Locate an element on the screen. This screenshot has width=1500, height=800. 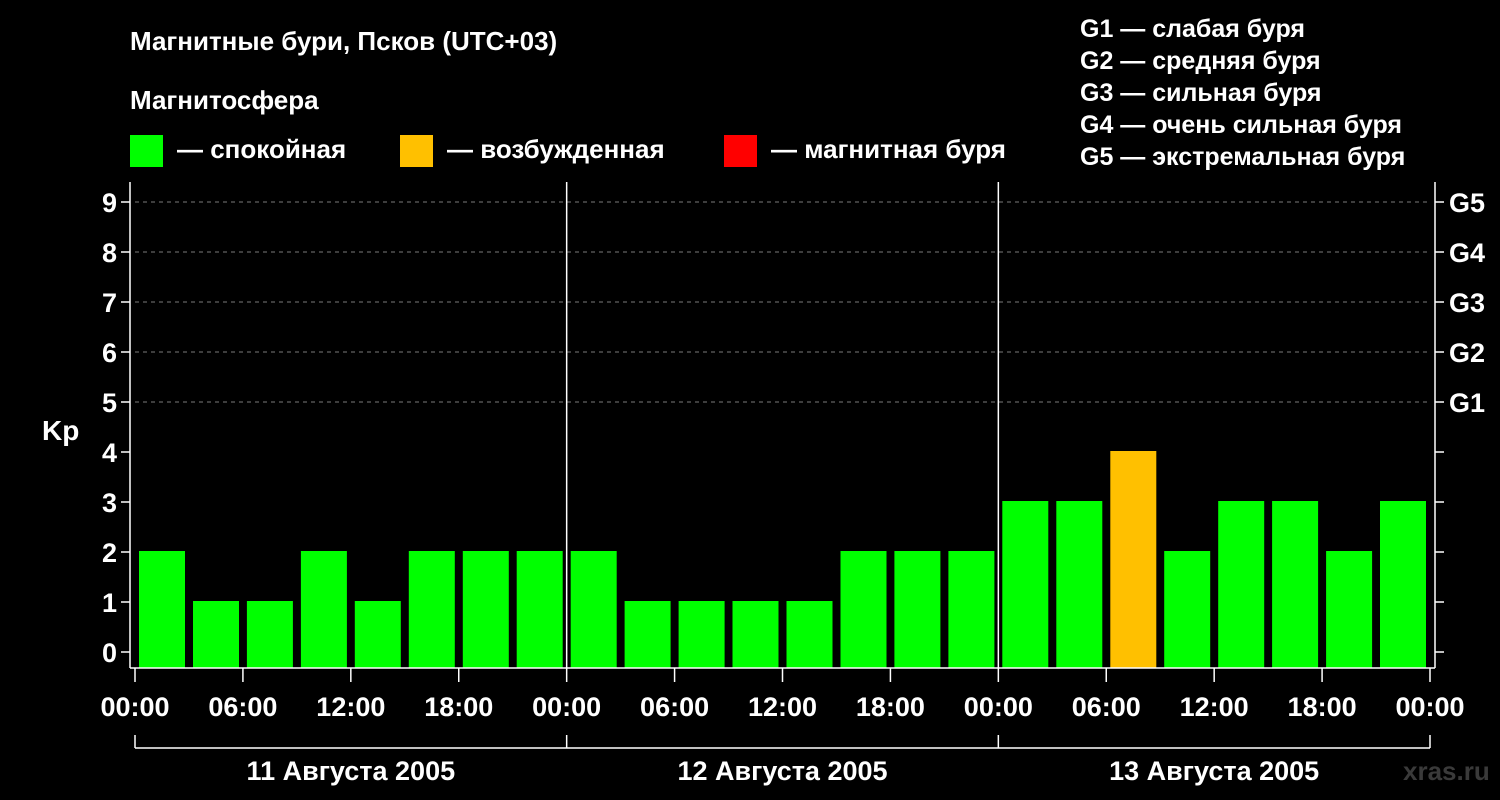
y-tick-label-3: 3 is located at coordinates (109, 503).